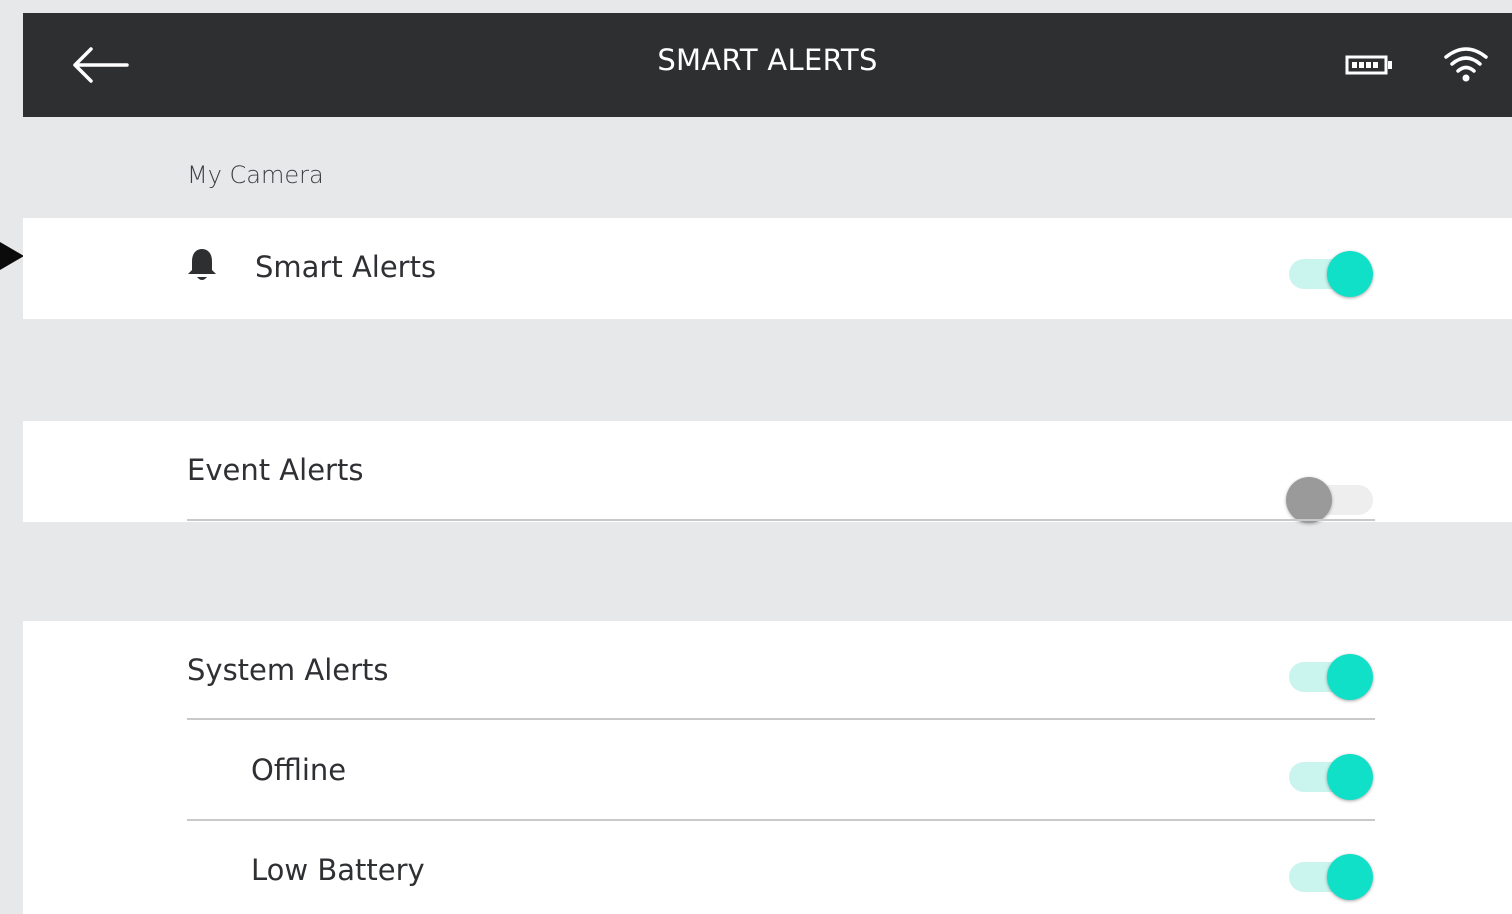  What do you see at coordinates (1466, 65) in the screenshot?
I see `wifi-icon` at bounding box center [1466, 65].